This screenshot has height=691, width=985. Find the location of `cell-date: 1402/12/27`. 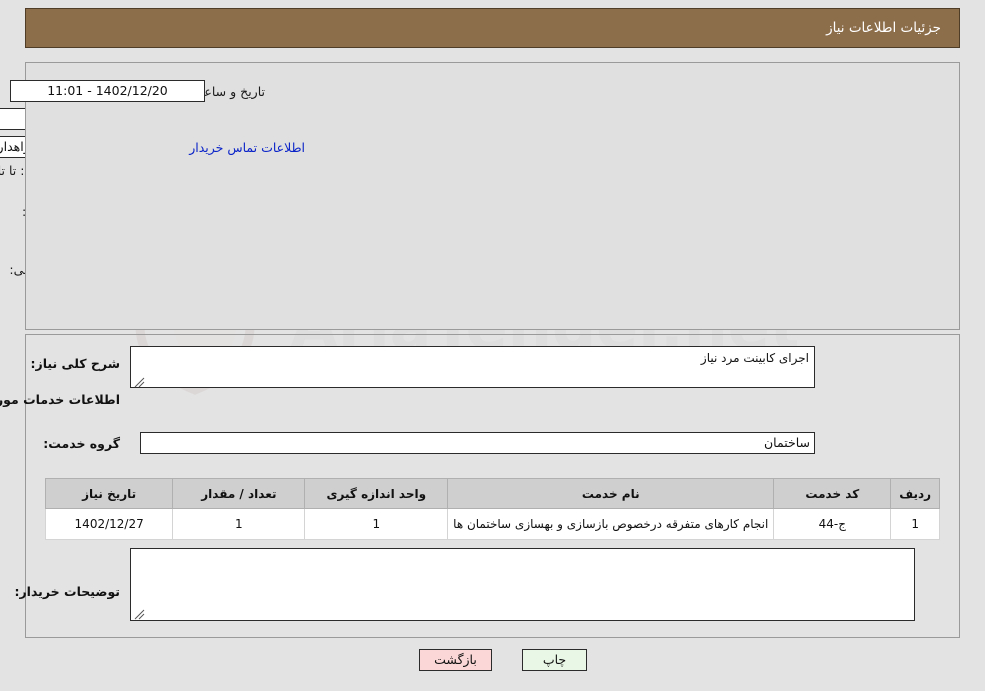

cell-date: 1402/12/27 is located at coordinates (109, 524).